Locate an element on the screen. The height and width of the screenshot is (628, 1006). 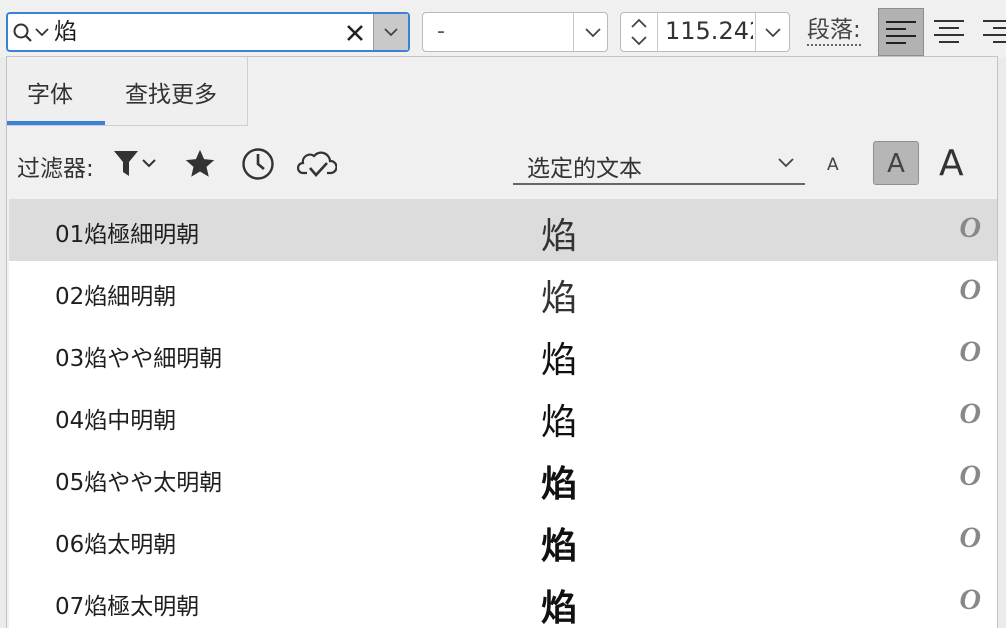
font-name: 04焰中明朝 is located at coordinates (116, 421).